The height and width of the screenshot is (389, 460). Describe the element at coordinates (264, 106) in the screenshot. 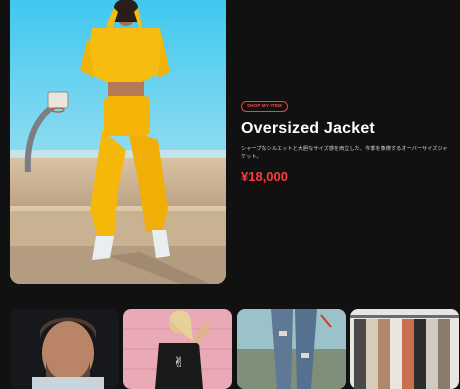

I see `shop-item-badge: SHOP MY ITEM` at that location.